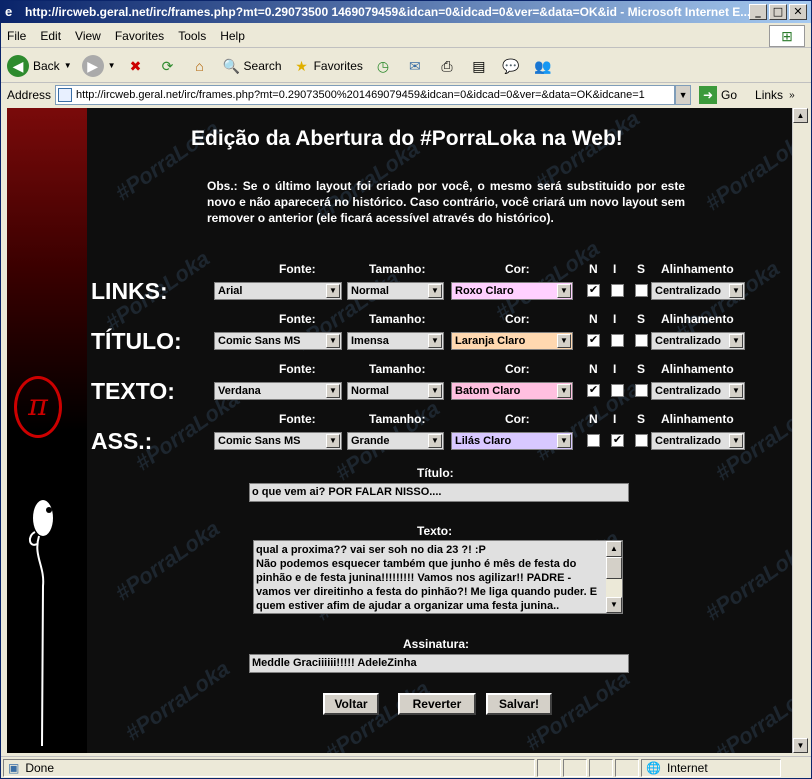  Describe the element at coordinates (439, 663) in the screenshot. I see `assinatura-input: Meddle Graciiiiii!!!!! AdeleZinha` at that location.